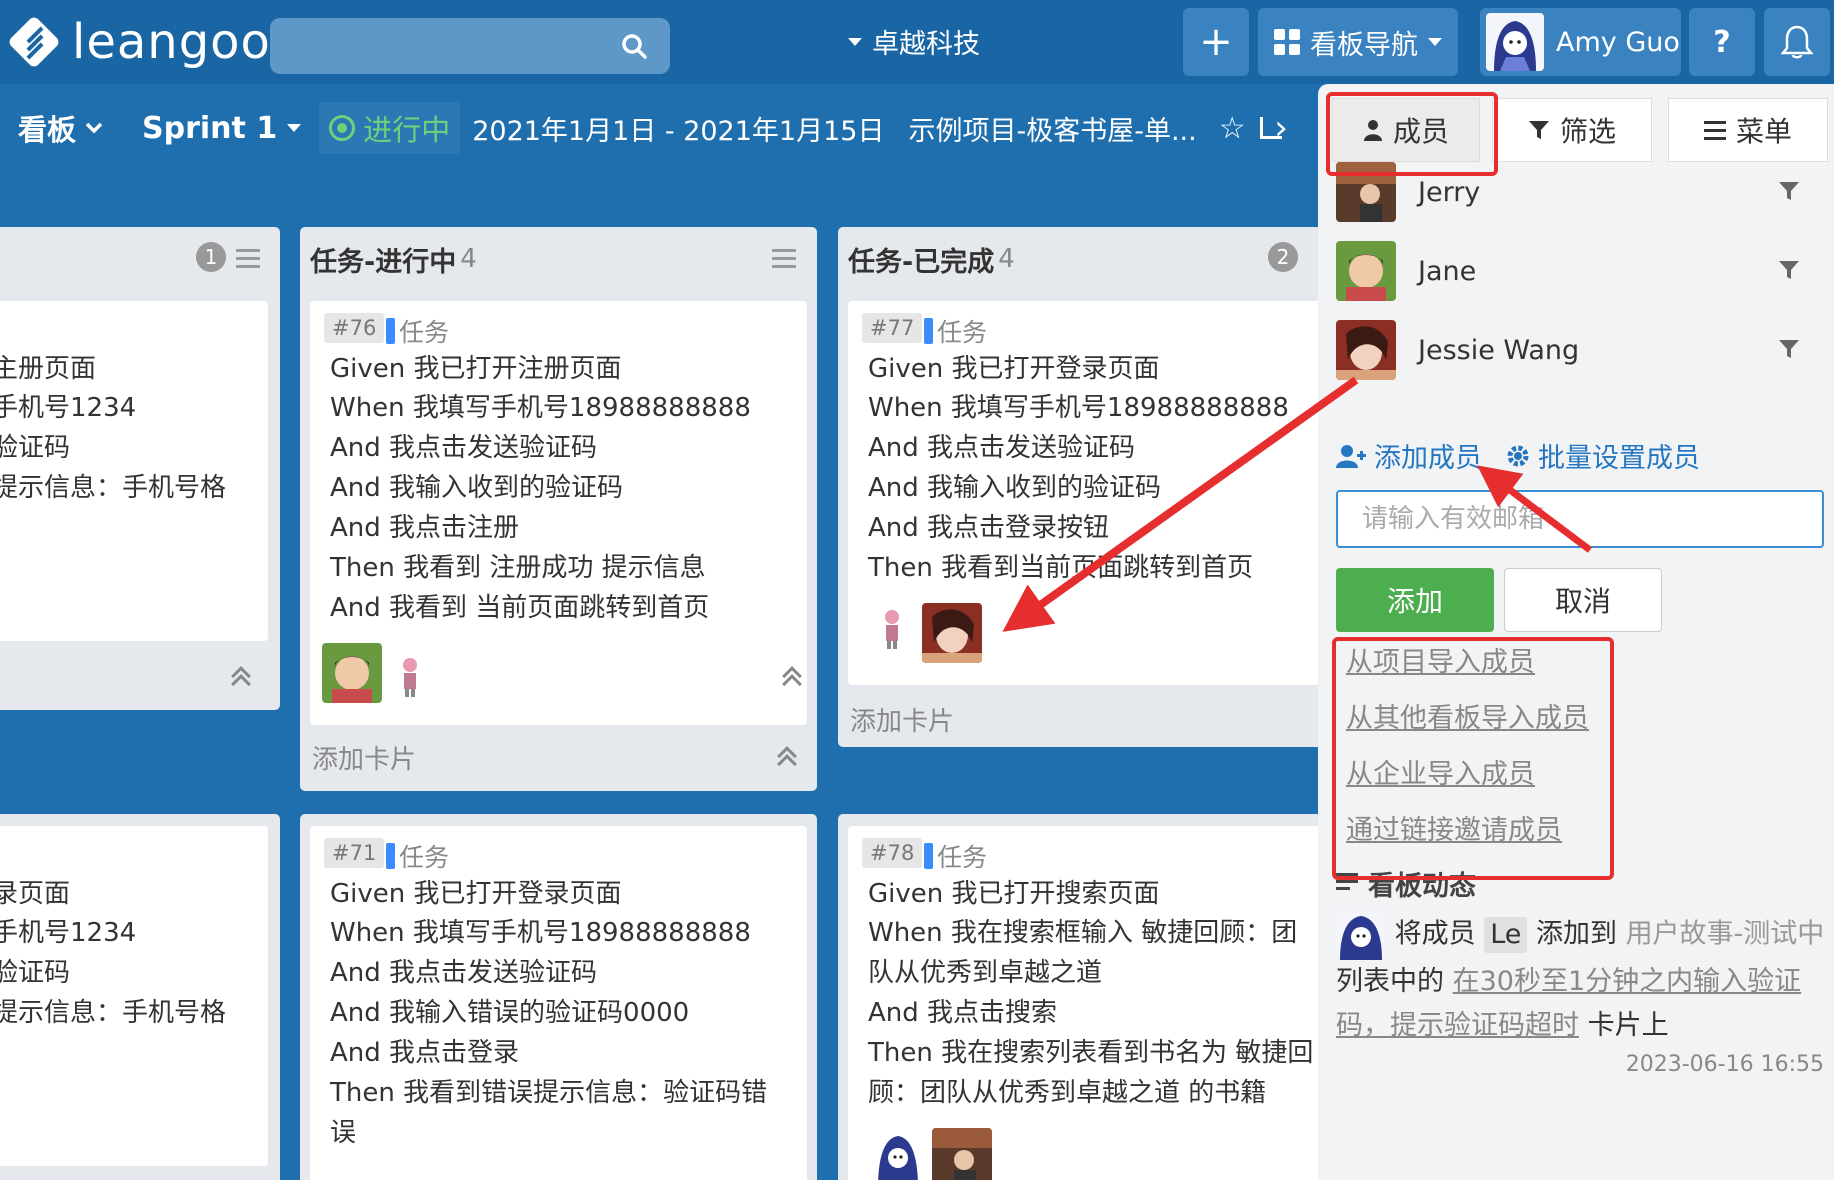  I want to click on activity-text: 列表中的, so click(1390, 981).